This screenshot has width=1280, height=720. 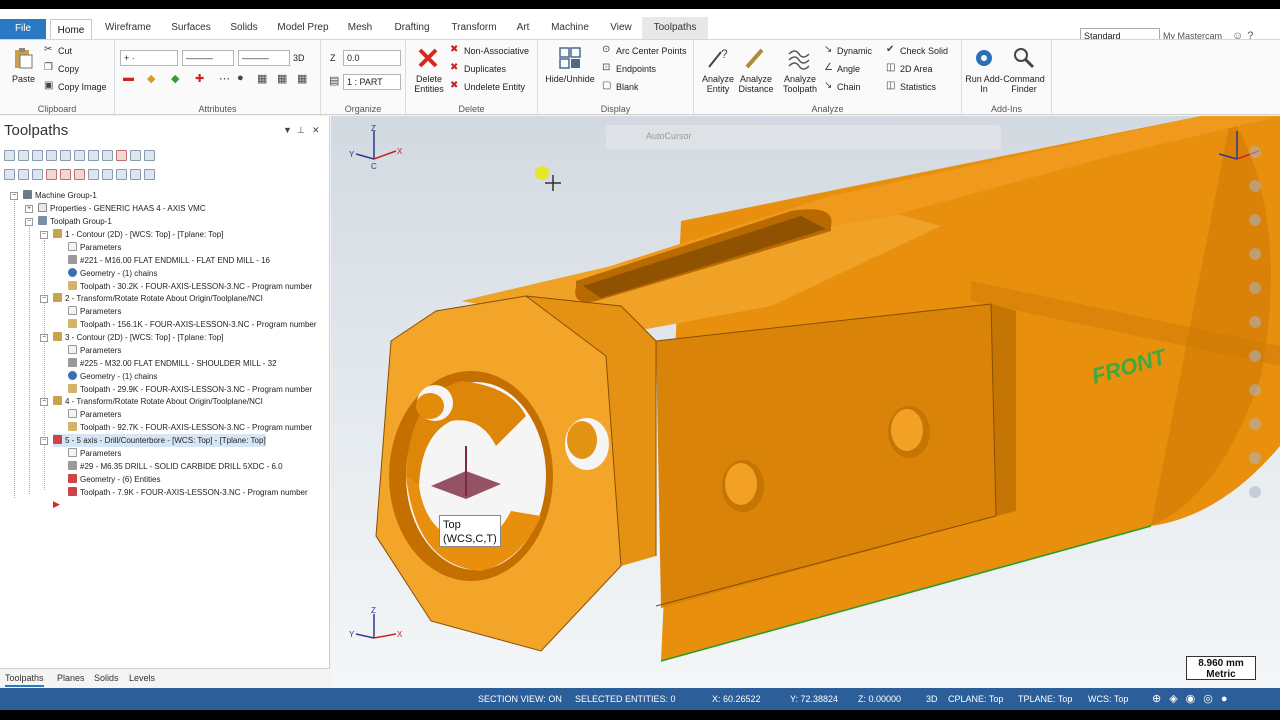 What do you see at coordinates (199, 78) in the screenshot?
I see `point-color-icon: ✚` at bounding box center [199, 78].